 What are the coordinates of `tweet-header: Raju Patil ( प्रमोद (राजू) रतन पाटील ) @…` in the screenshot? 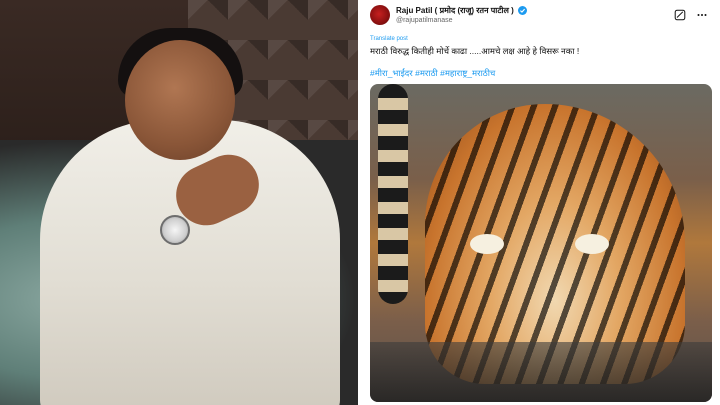 It's located at (541, 15).